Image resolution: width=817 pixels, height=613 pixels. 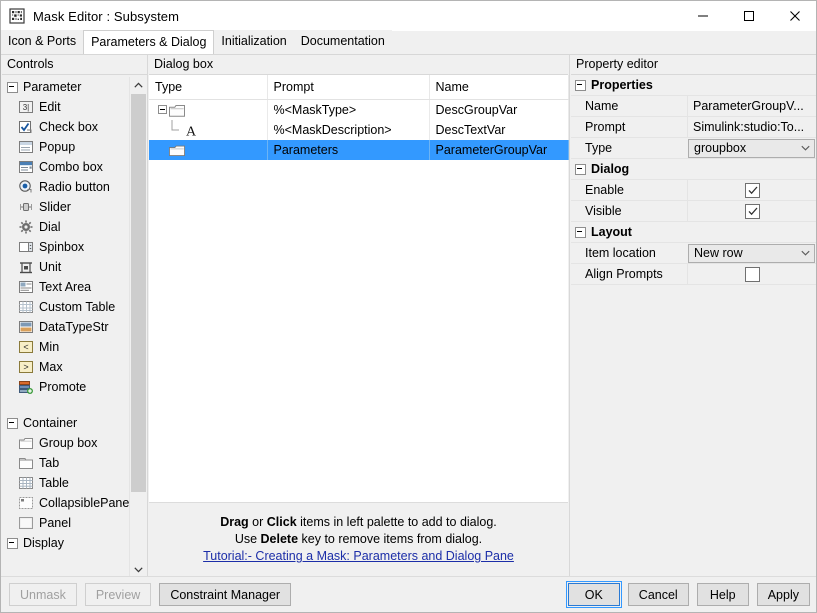 I want to click on palette-item-min: < Min, so click(x=66, y=347).